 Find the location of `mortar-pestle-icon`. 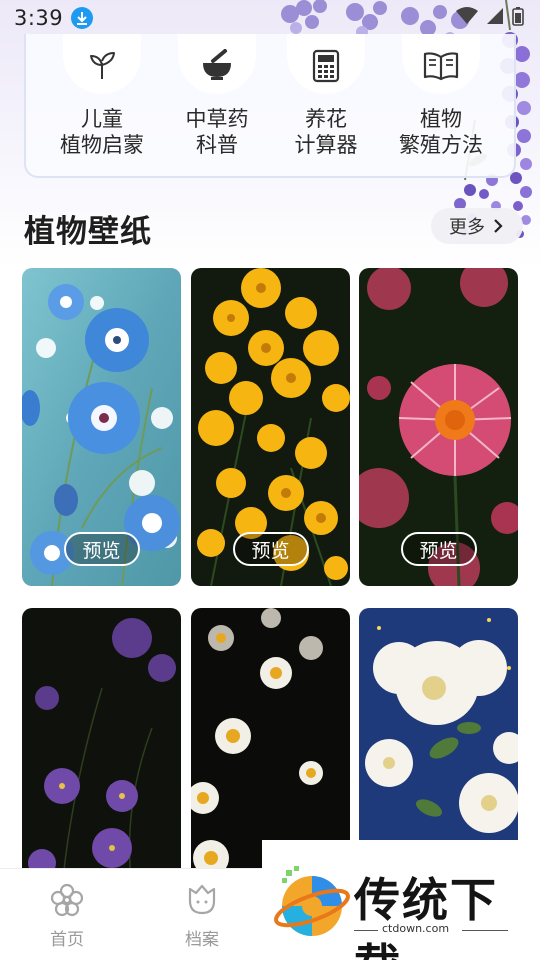

mortar-pestle-icon is located at coordinates (217, 64).